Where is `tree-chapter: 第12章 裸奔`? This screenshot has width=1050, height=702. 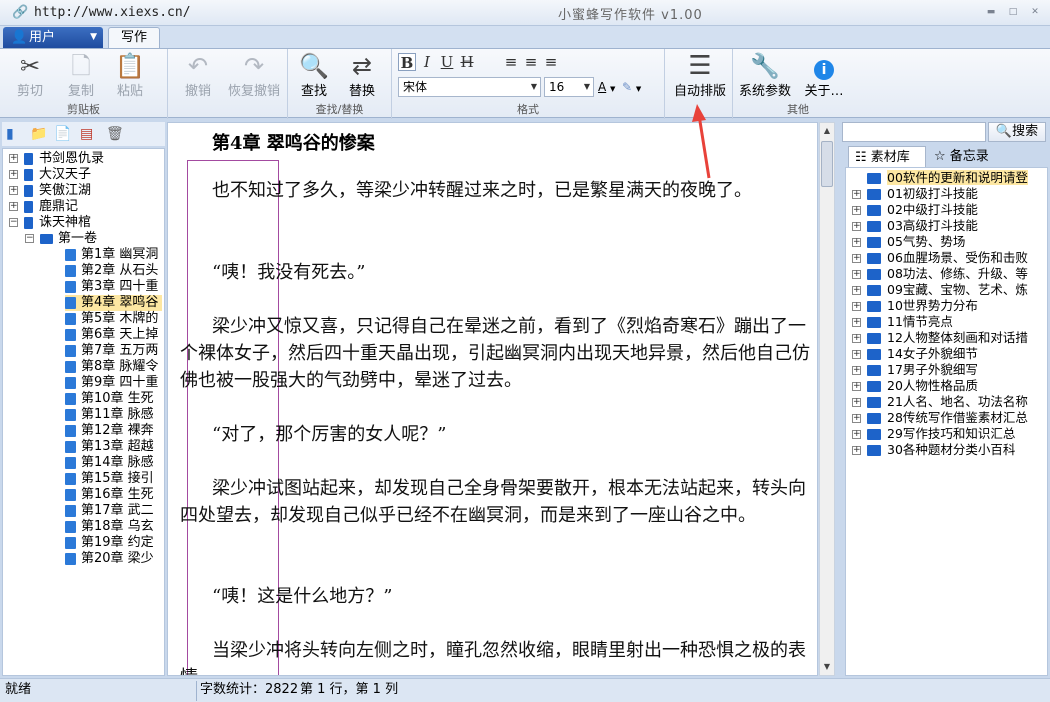
tree-chapter: 第12章 裸奔 is located at coordinates (111, 431).